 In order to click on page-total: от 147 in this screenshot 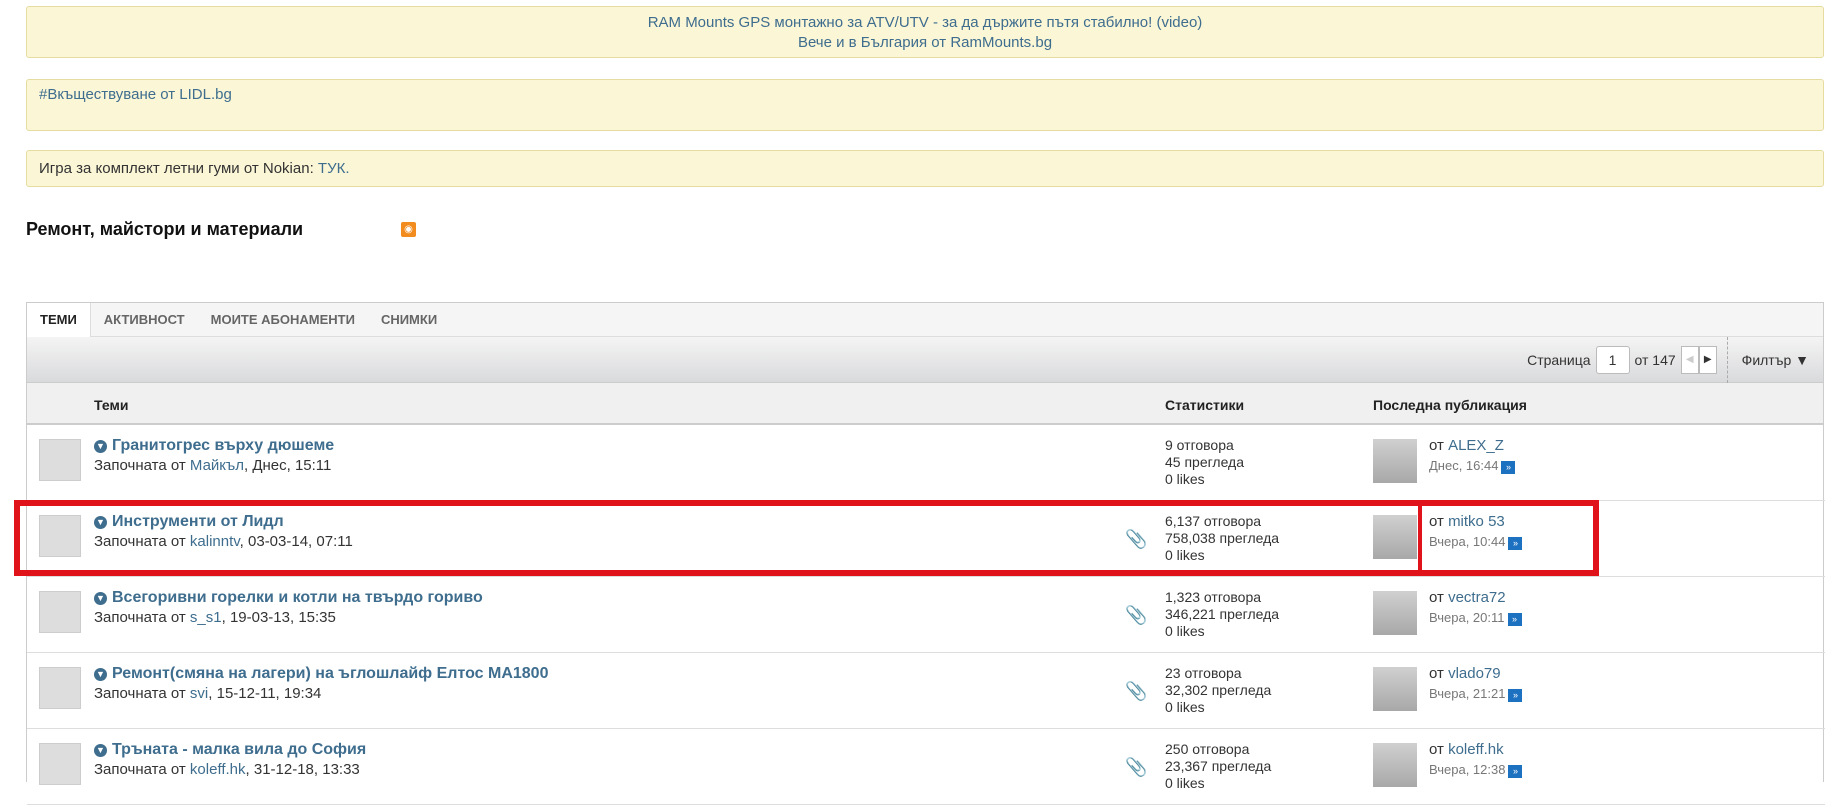, I will do `click(1655, 359)`.